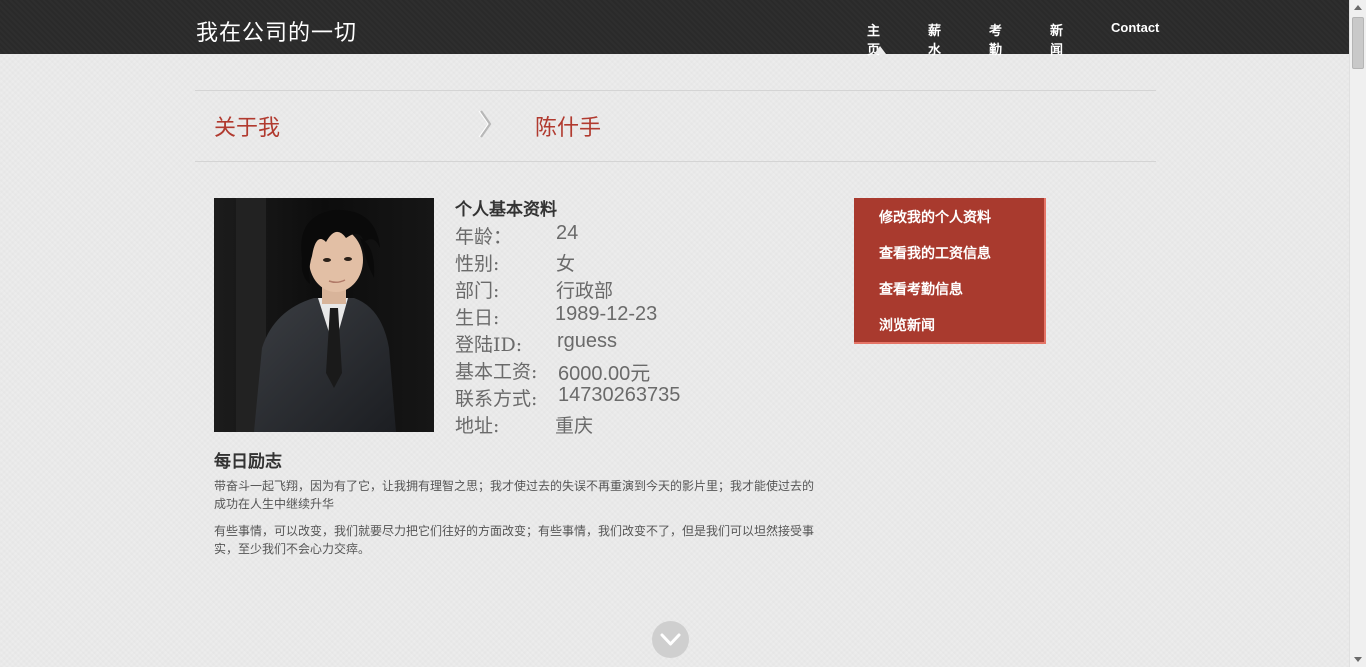 The image size is (1366, 667). Describe the element at coordinates (477, 291) in the screenshot. I see `field-label: 部门:` at that location.